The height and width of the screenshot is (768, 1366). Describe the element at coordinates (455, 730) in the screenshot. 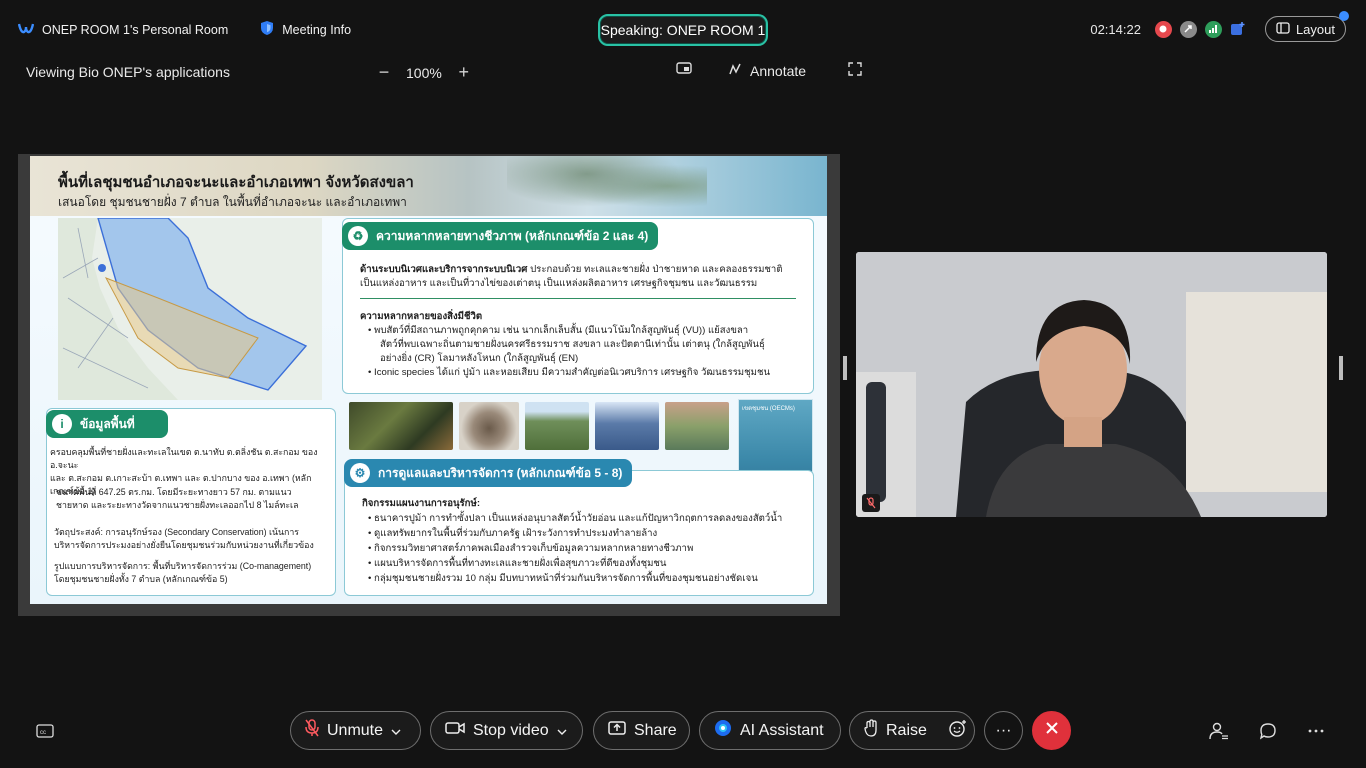

I see `camera-icon` at that location.